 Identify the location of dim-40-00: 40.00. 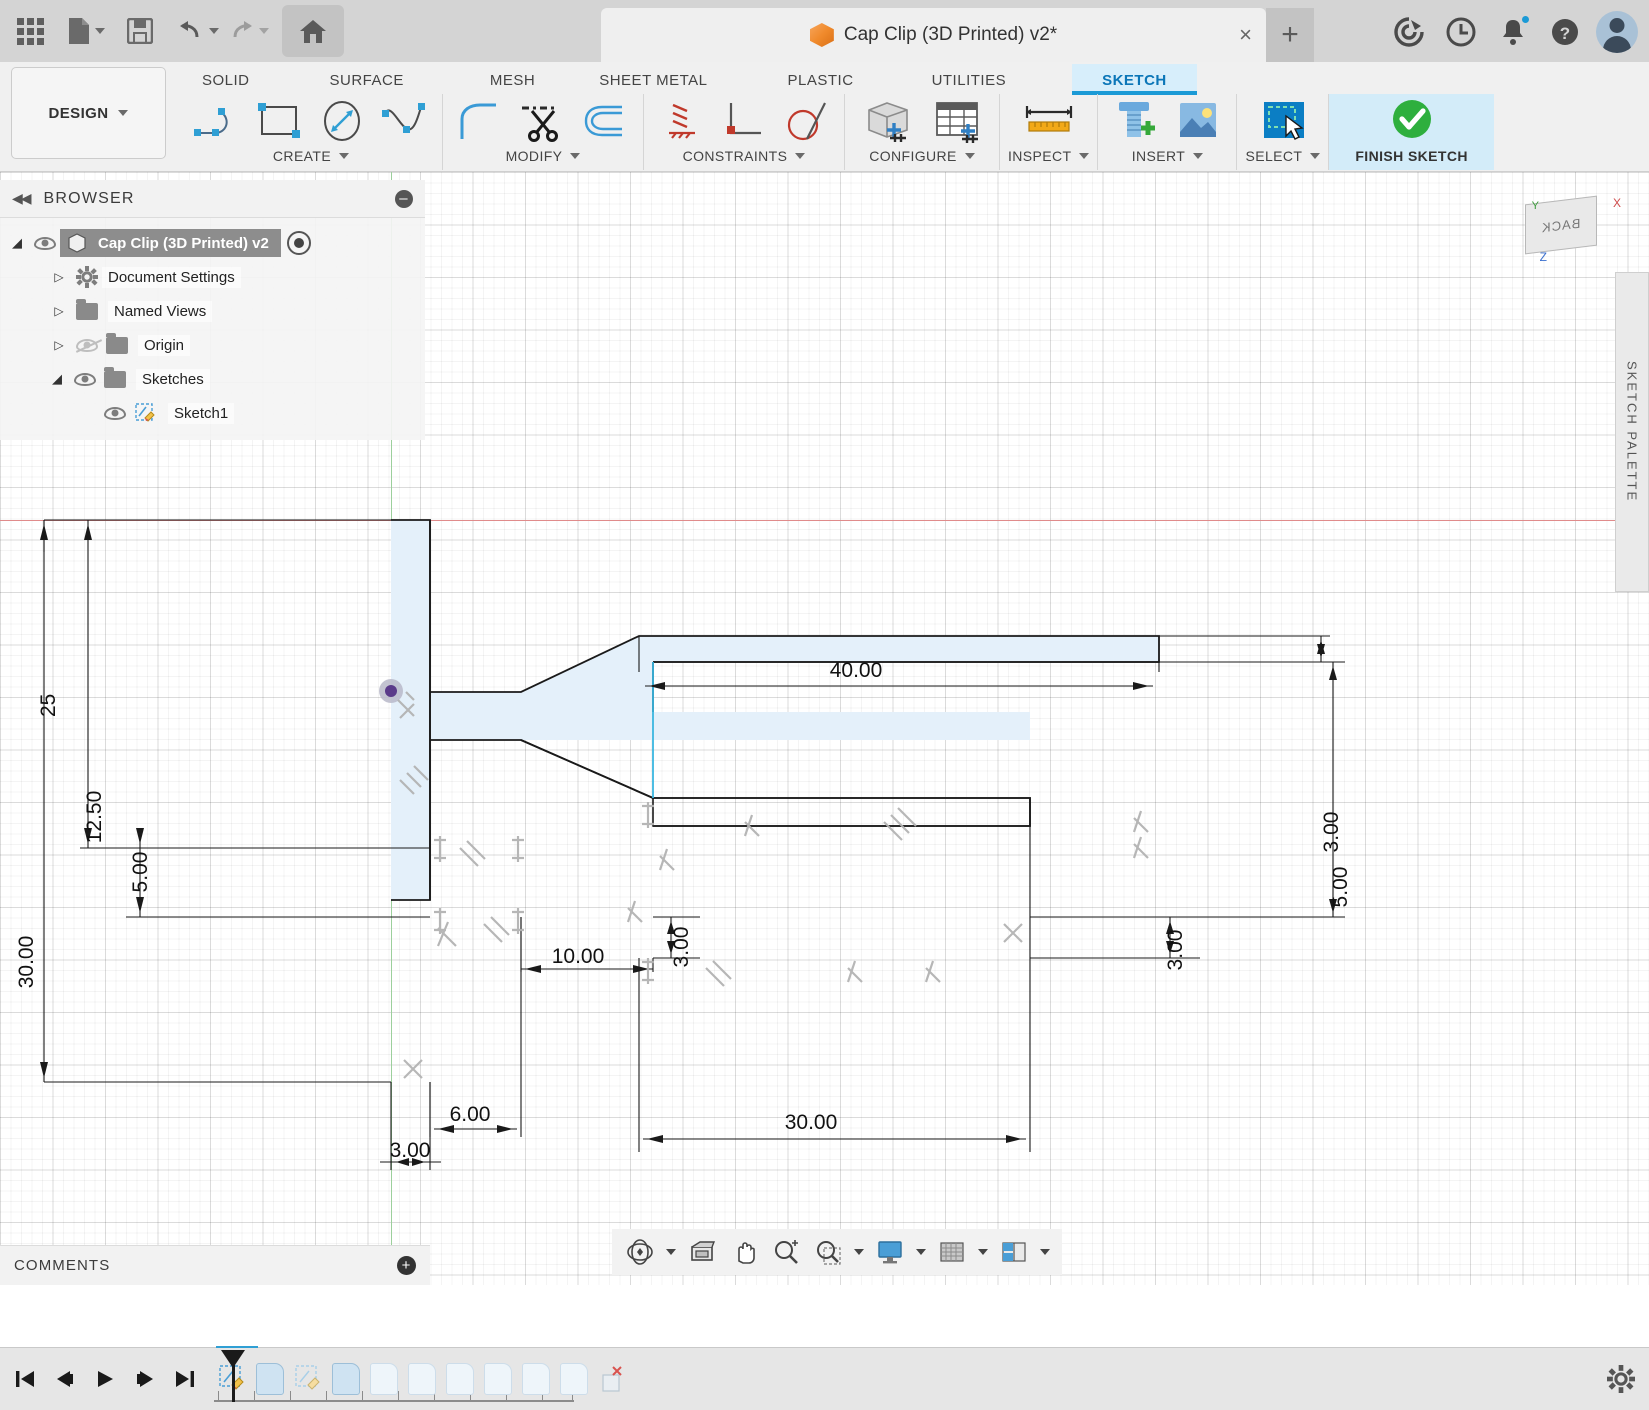
(856, 670).